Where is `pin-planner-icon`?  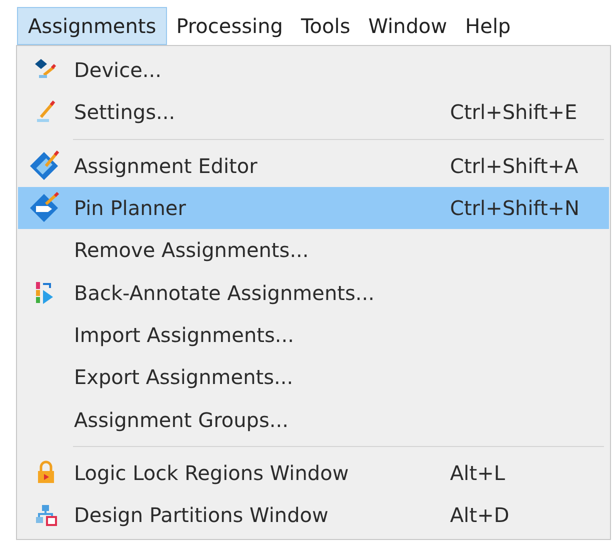 pin-planner-icon is located at coordinates (46, 208).